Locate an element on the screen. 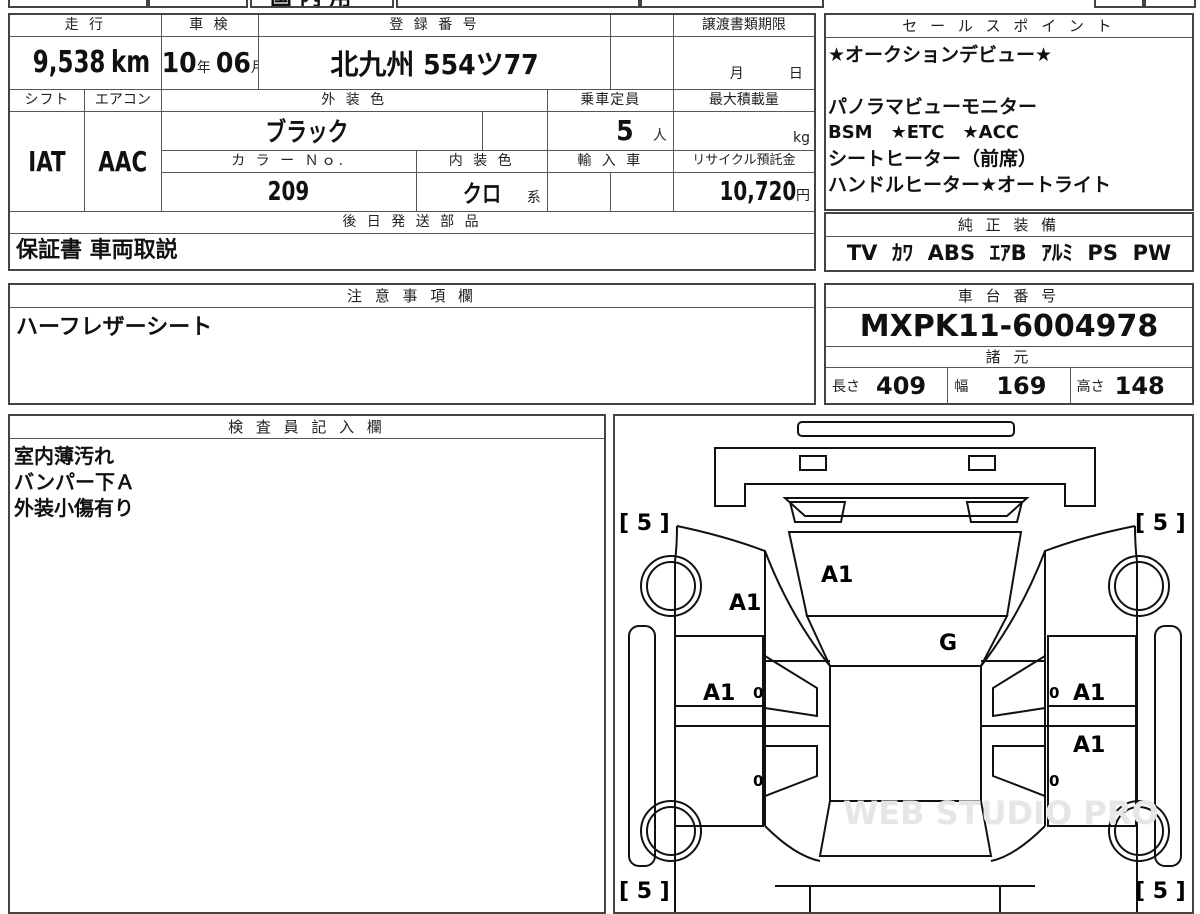  odometer-value: 9,538 is located at coordinates (69, 63).